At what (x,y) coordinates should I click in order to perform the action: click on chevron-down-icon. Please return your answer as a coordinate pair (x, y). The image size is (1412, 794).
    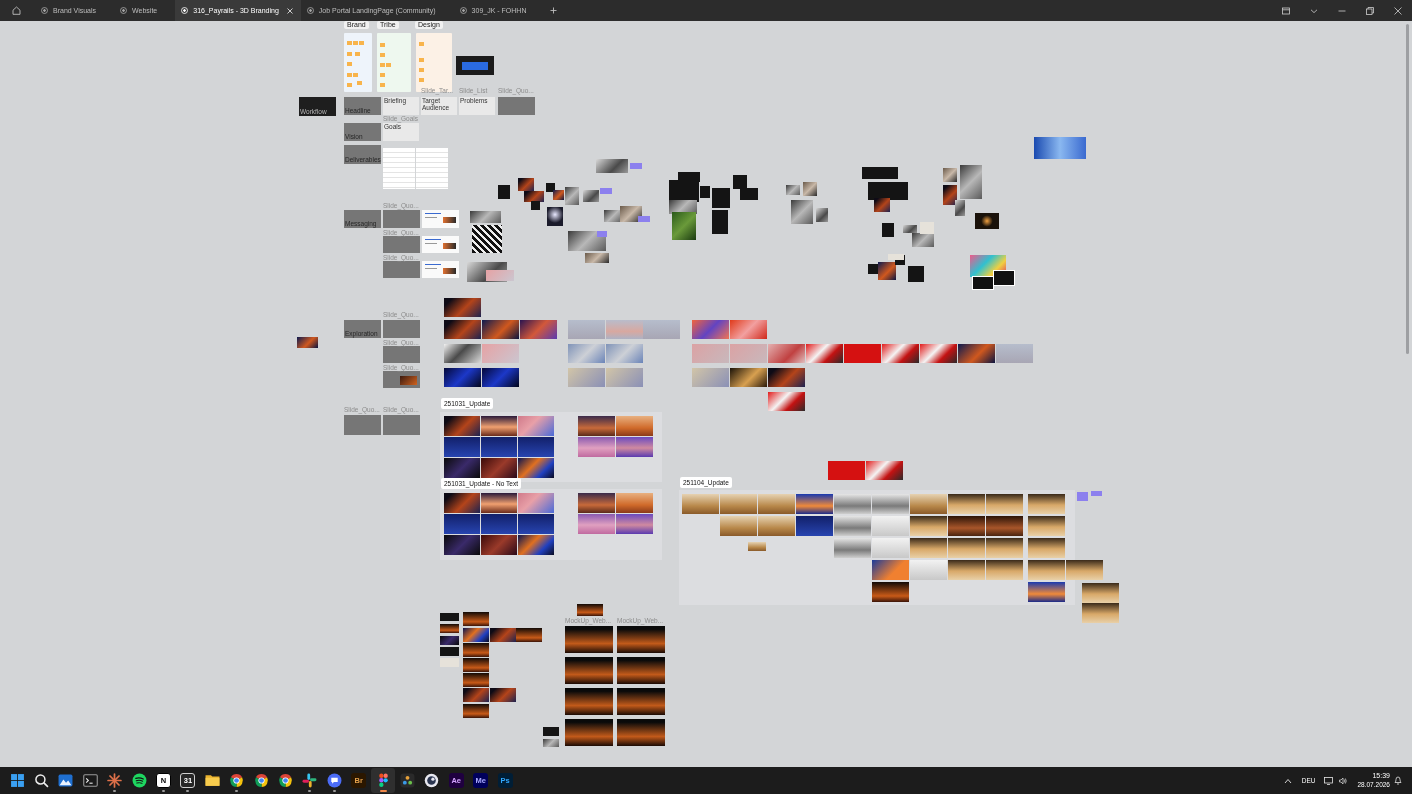
    Looking at the image, I should click on (1314, 10).